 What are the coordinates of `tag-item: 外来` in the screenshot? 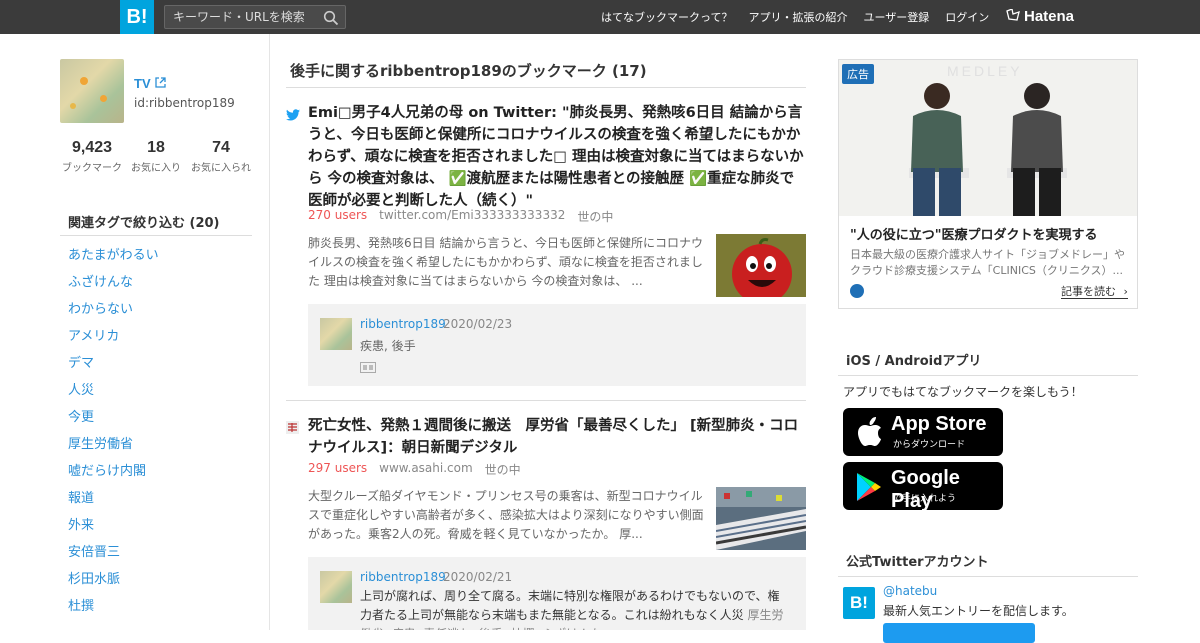 It's located at (156, 529).